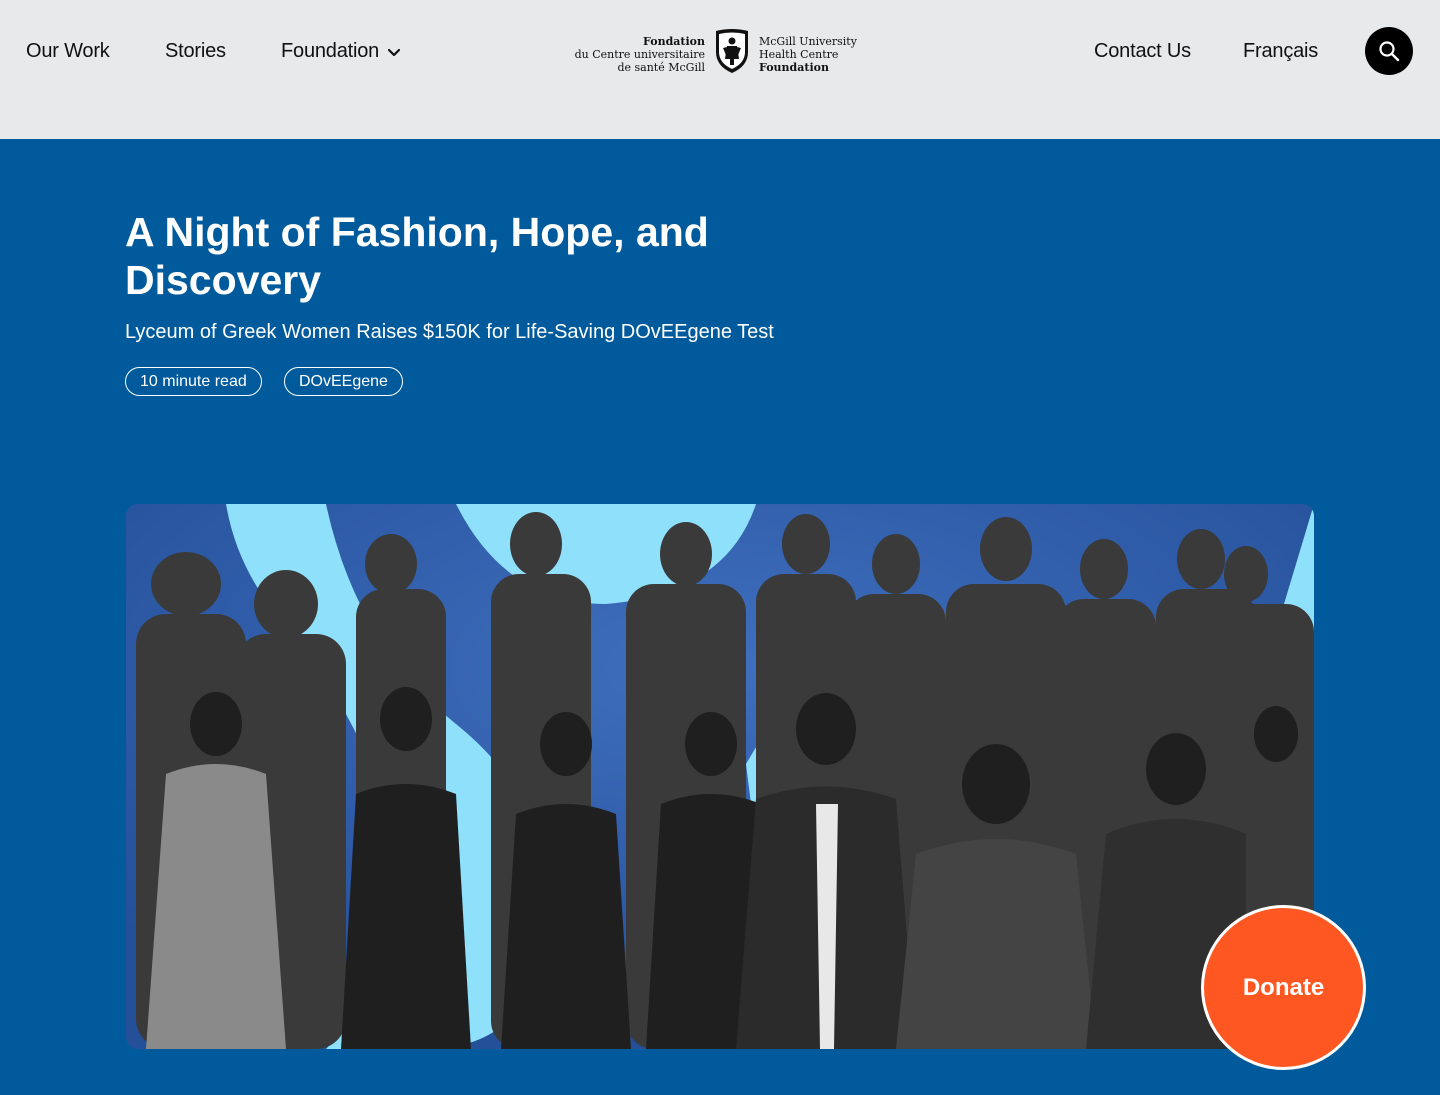  I want to click on topic-tag: DOvEEgene, so click(343, 381).